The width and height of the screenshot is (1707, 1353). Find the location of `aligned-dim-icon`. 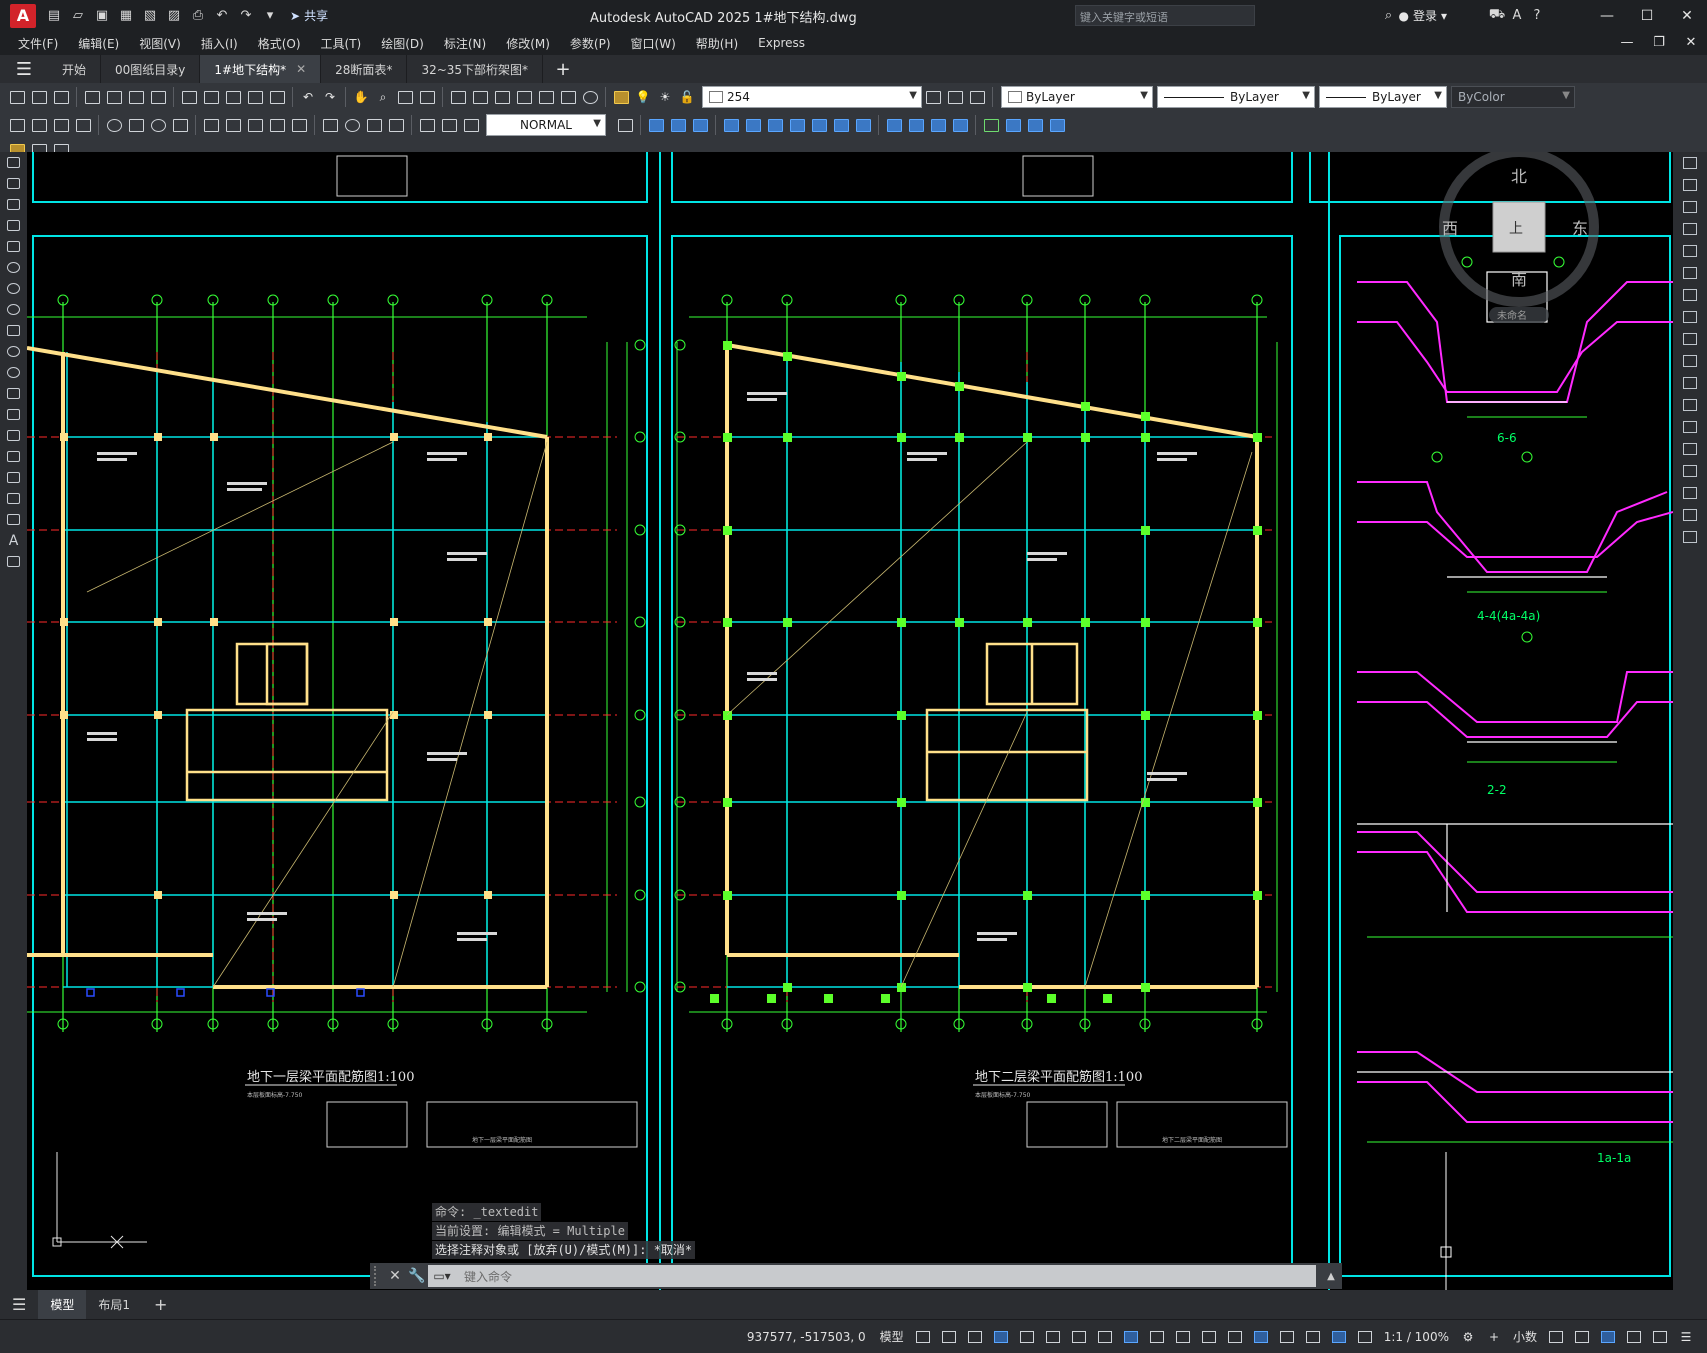

aligned-dim-icon is located at coordinates (39, 125).